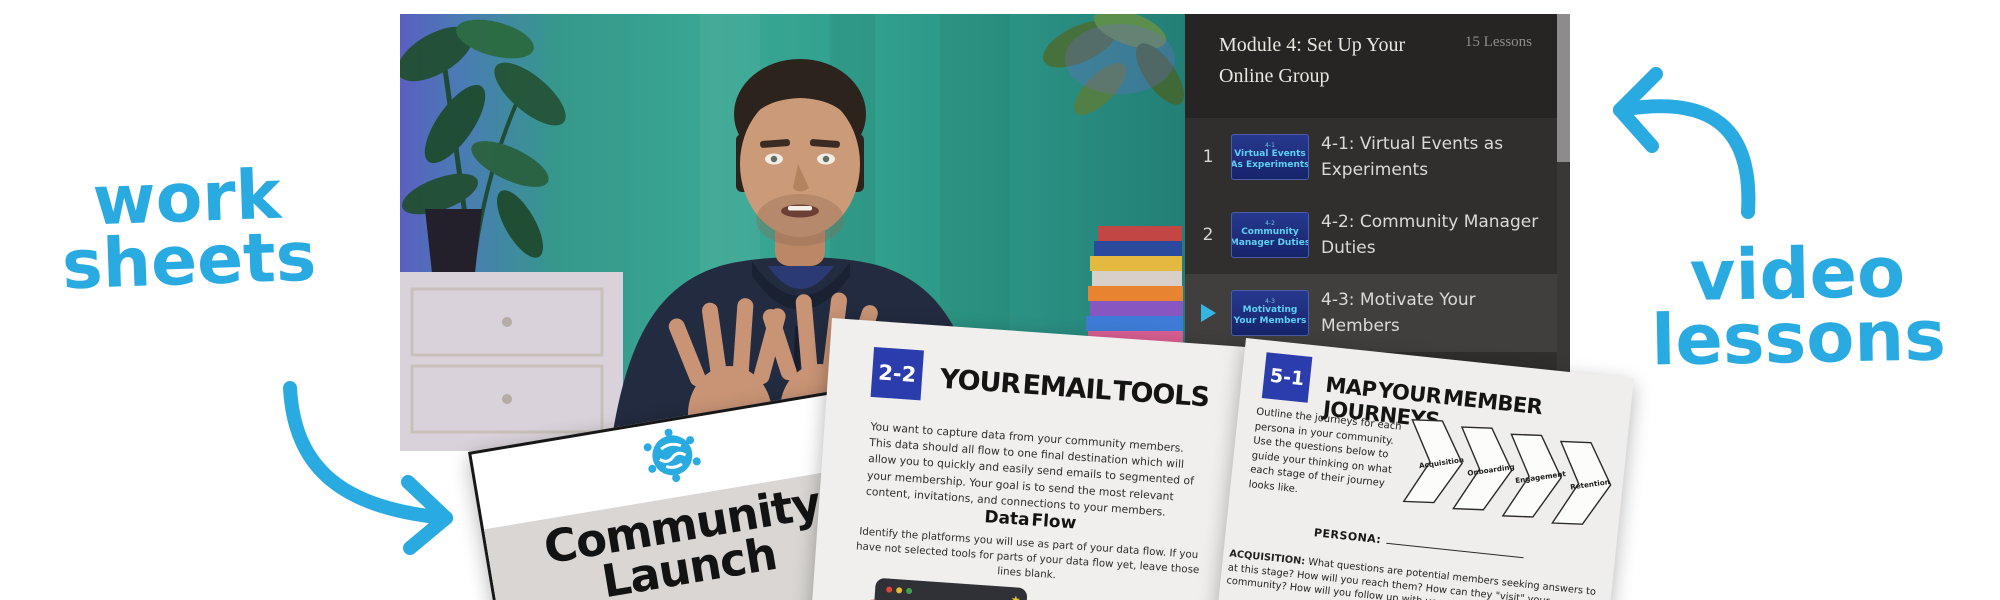  I want to click on star-icon: ★, so click(1015, 596).